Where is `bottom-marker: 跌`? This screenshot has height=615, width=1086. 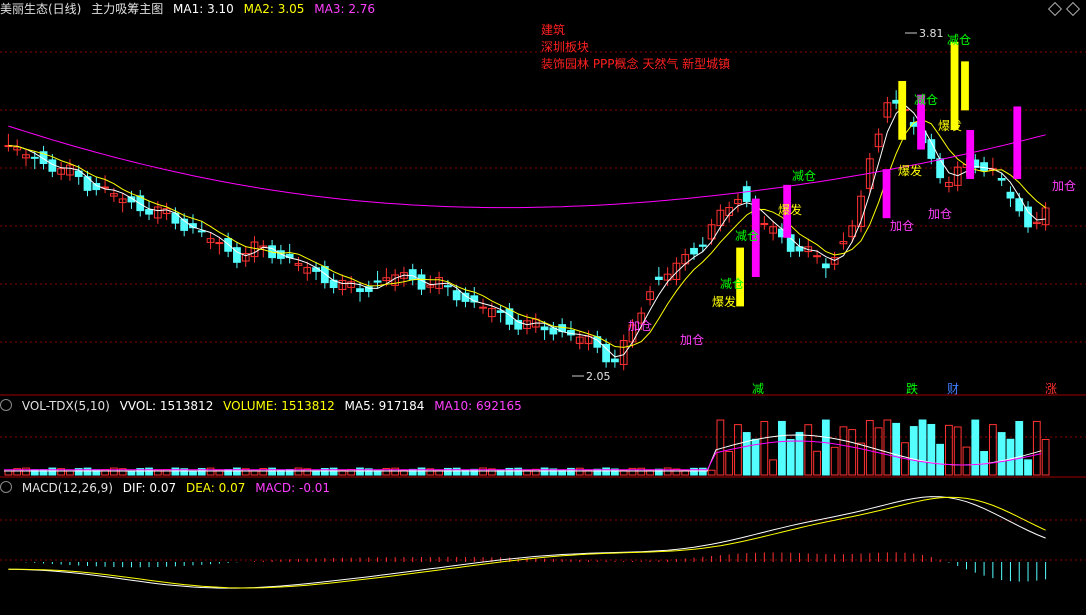 bottom-marker: 跌 is located at coordinates (912, 388).